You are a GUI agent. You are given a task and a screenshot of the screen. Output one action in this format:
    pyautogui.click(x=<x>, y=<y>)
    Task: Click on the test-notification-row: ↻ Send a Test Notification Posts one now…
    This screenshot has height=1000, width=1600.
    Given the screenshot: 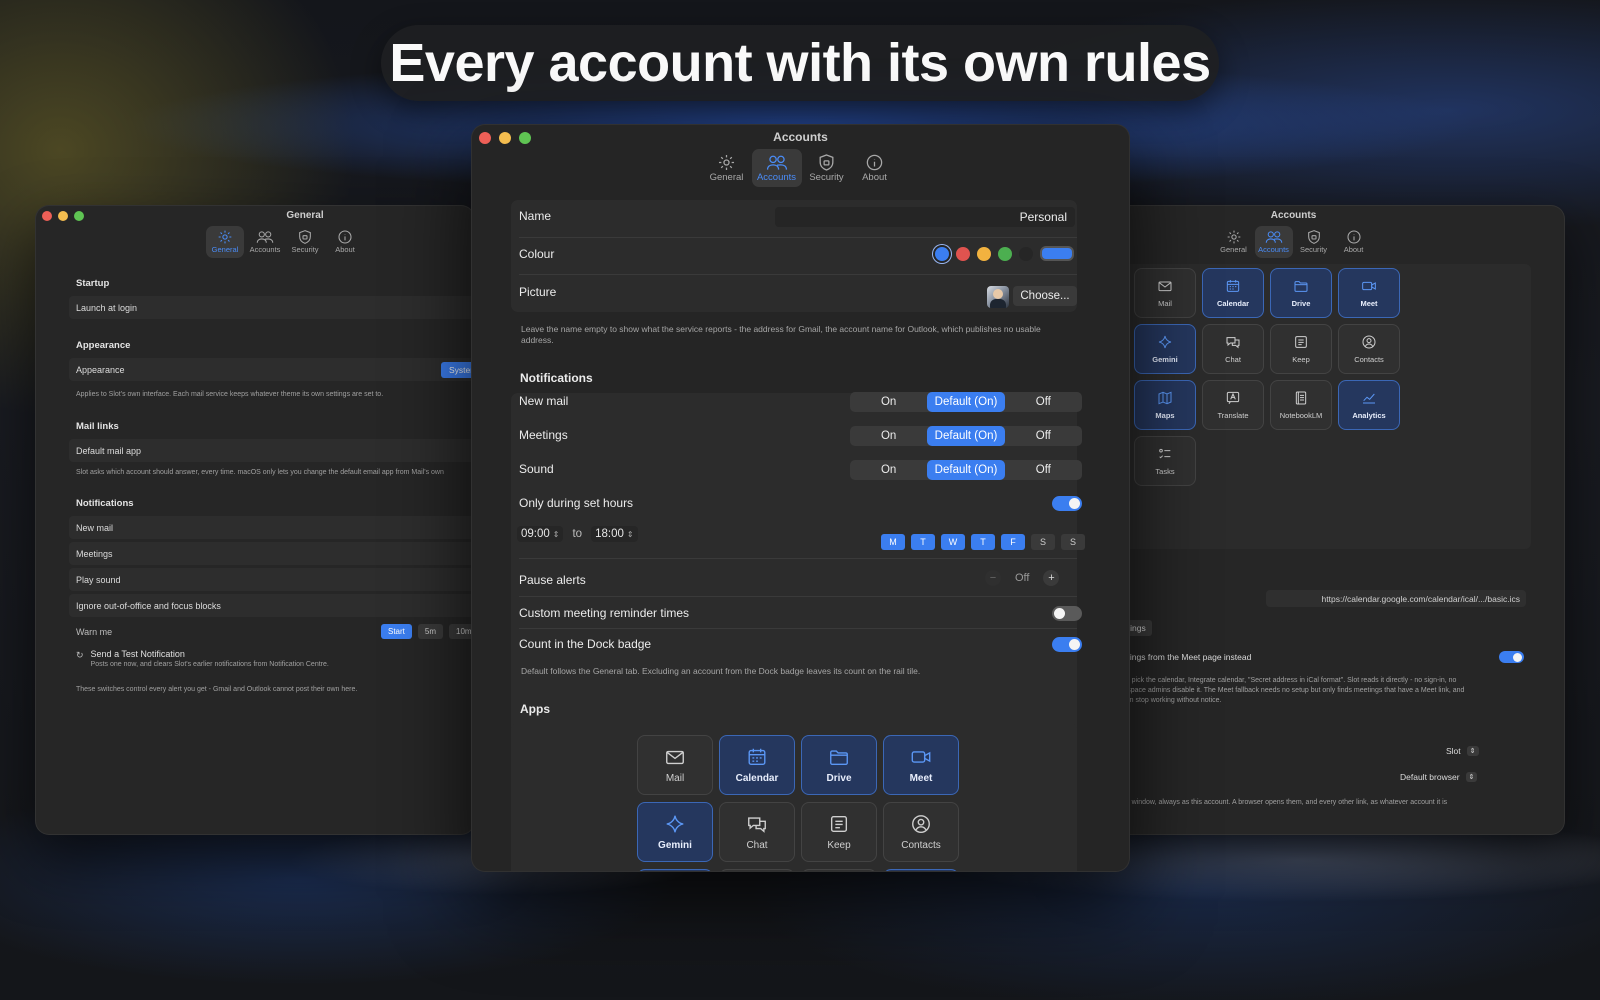 What is the action you would take?
    pyautogui.click(x=202, y=658)
    